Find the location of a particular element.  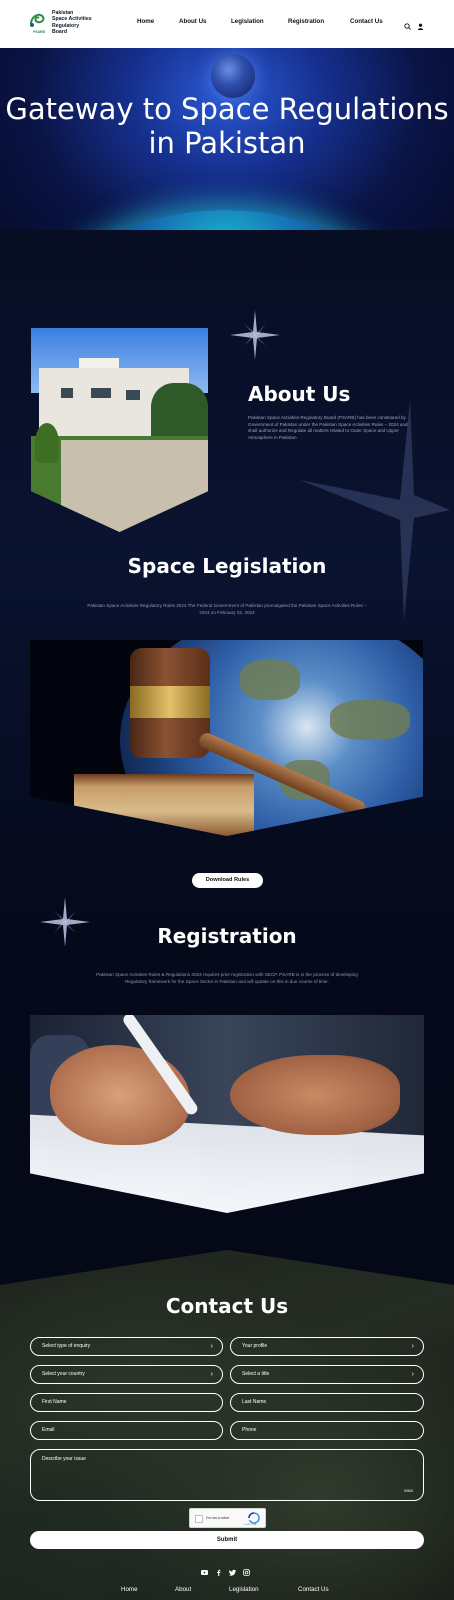

title-select: Select a title › is located at coordinates (327, 1374).